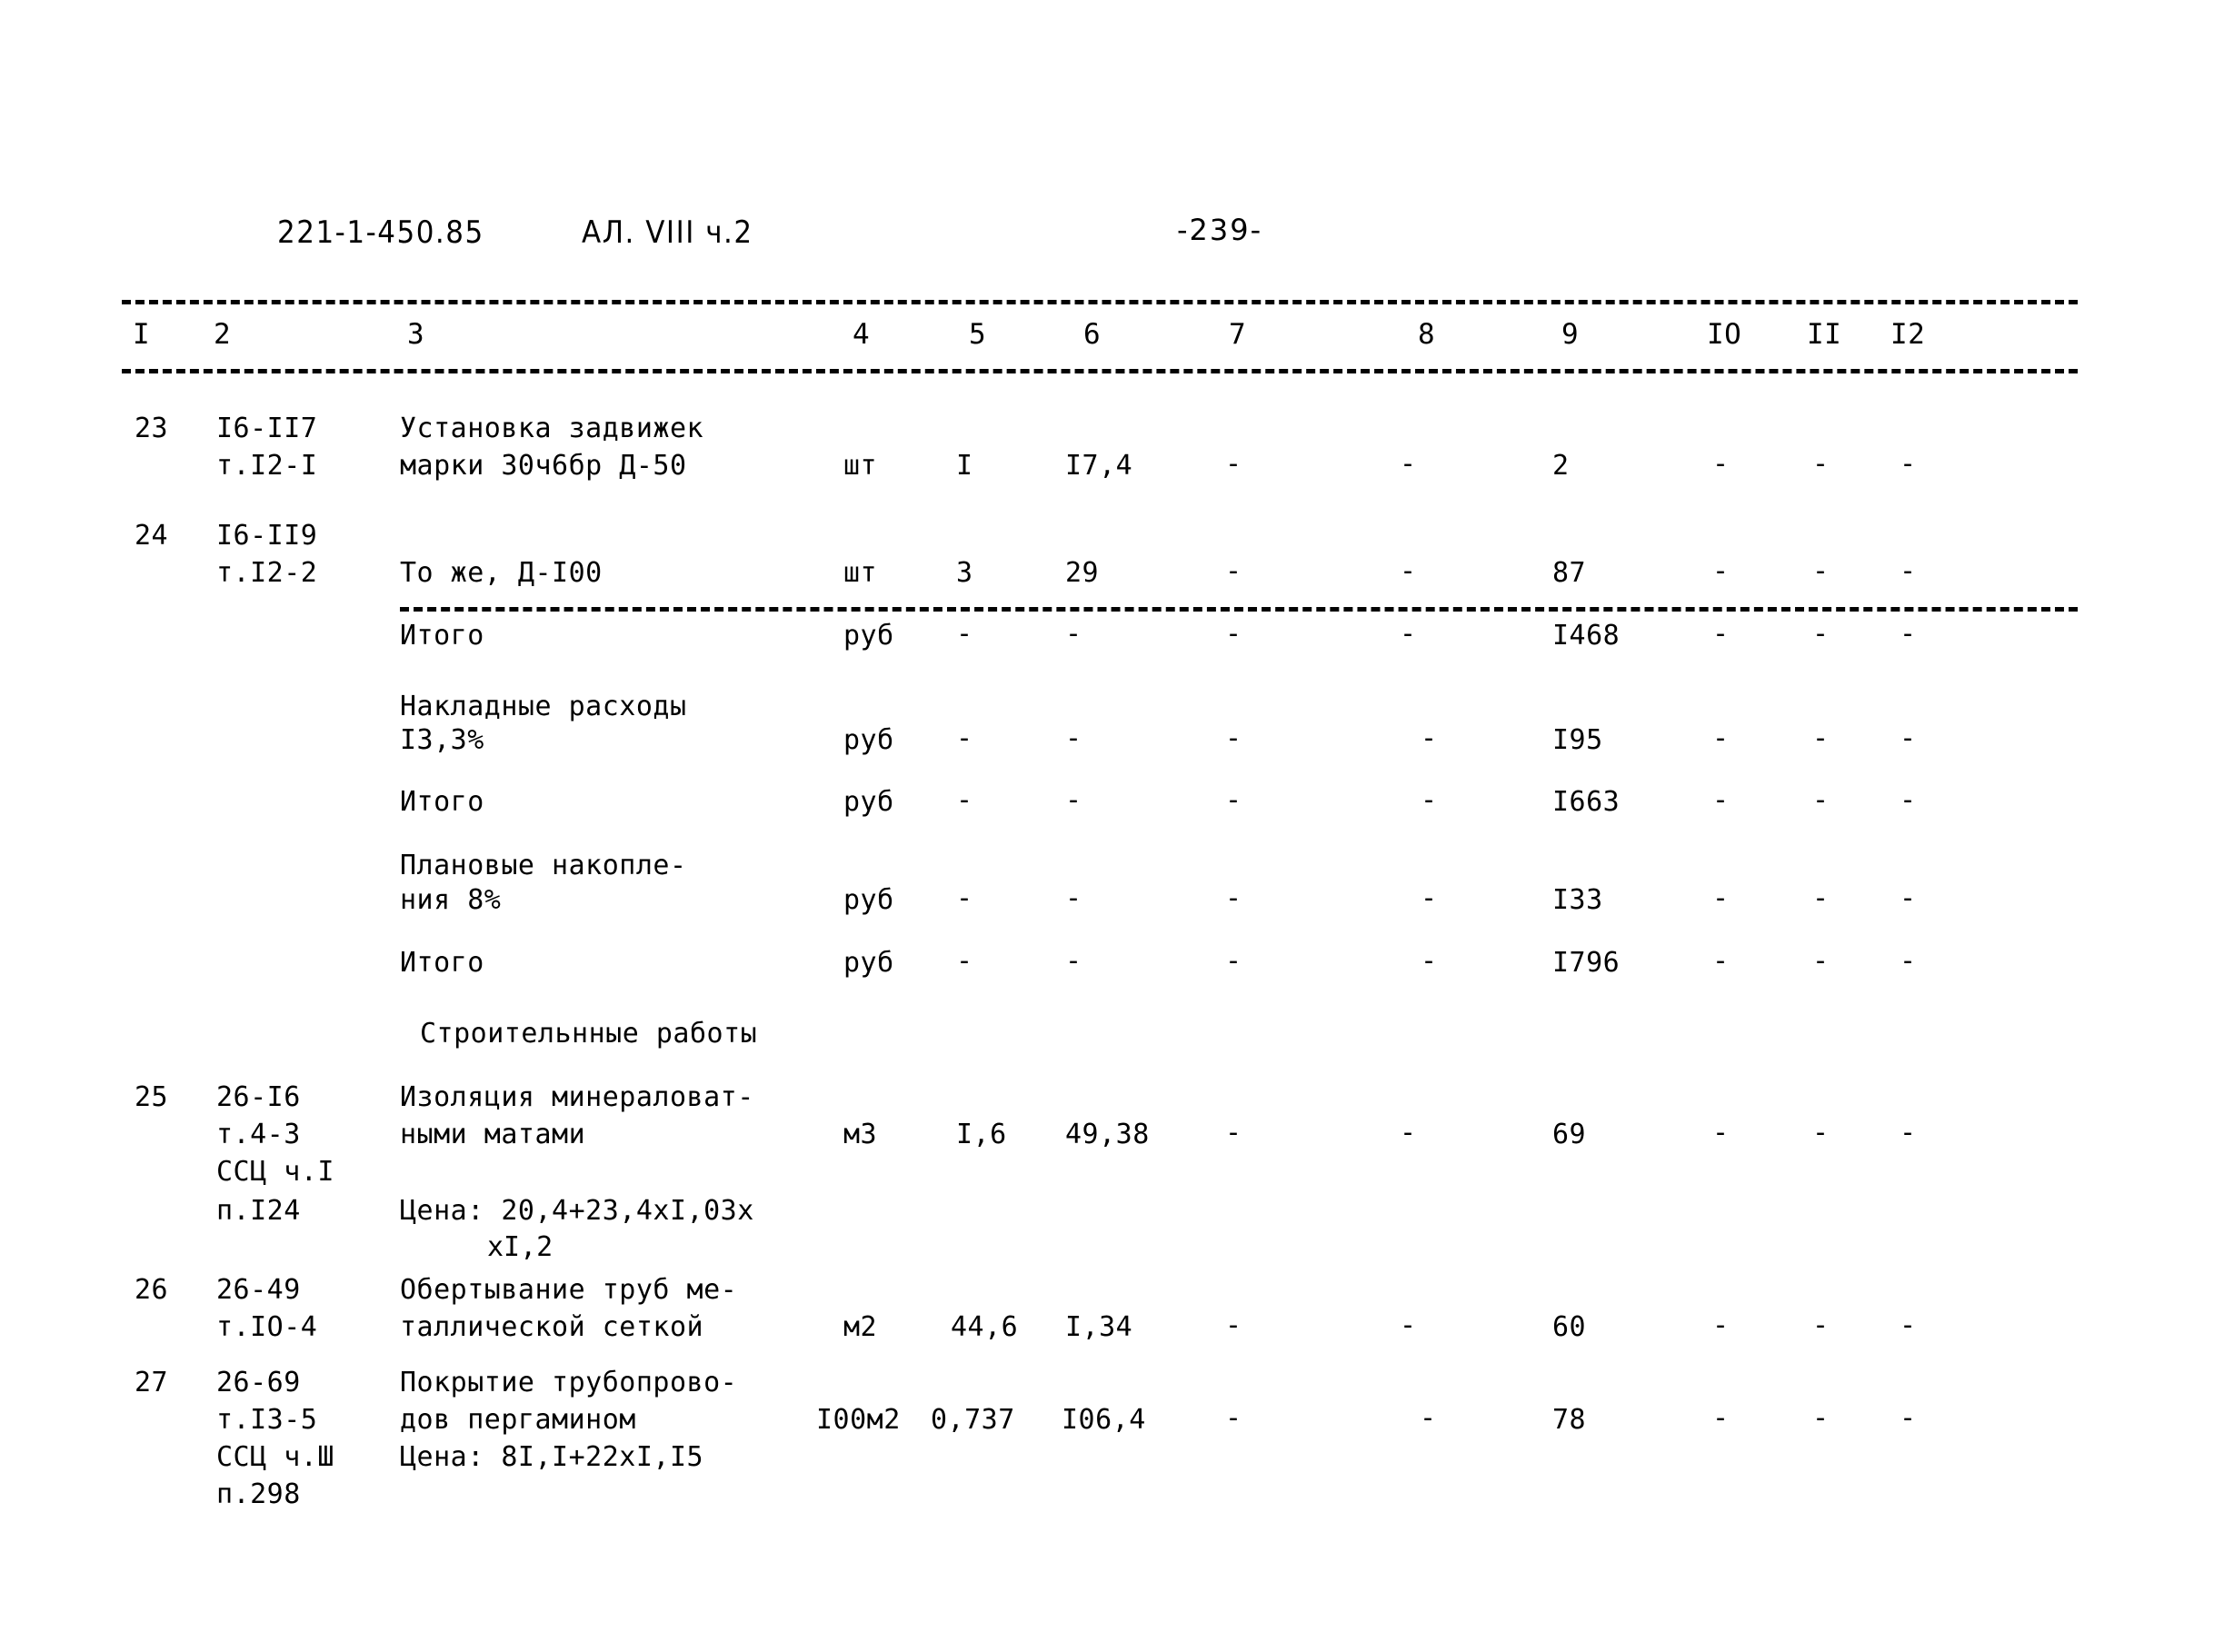  What do you see at coordinates (552, 1457) in the screenshot?
I see `row-price-note-line-1: Цена: 8I,I+22xI,I5` at bounding box center [552, 1457].